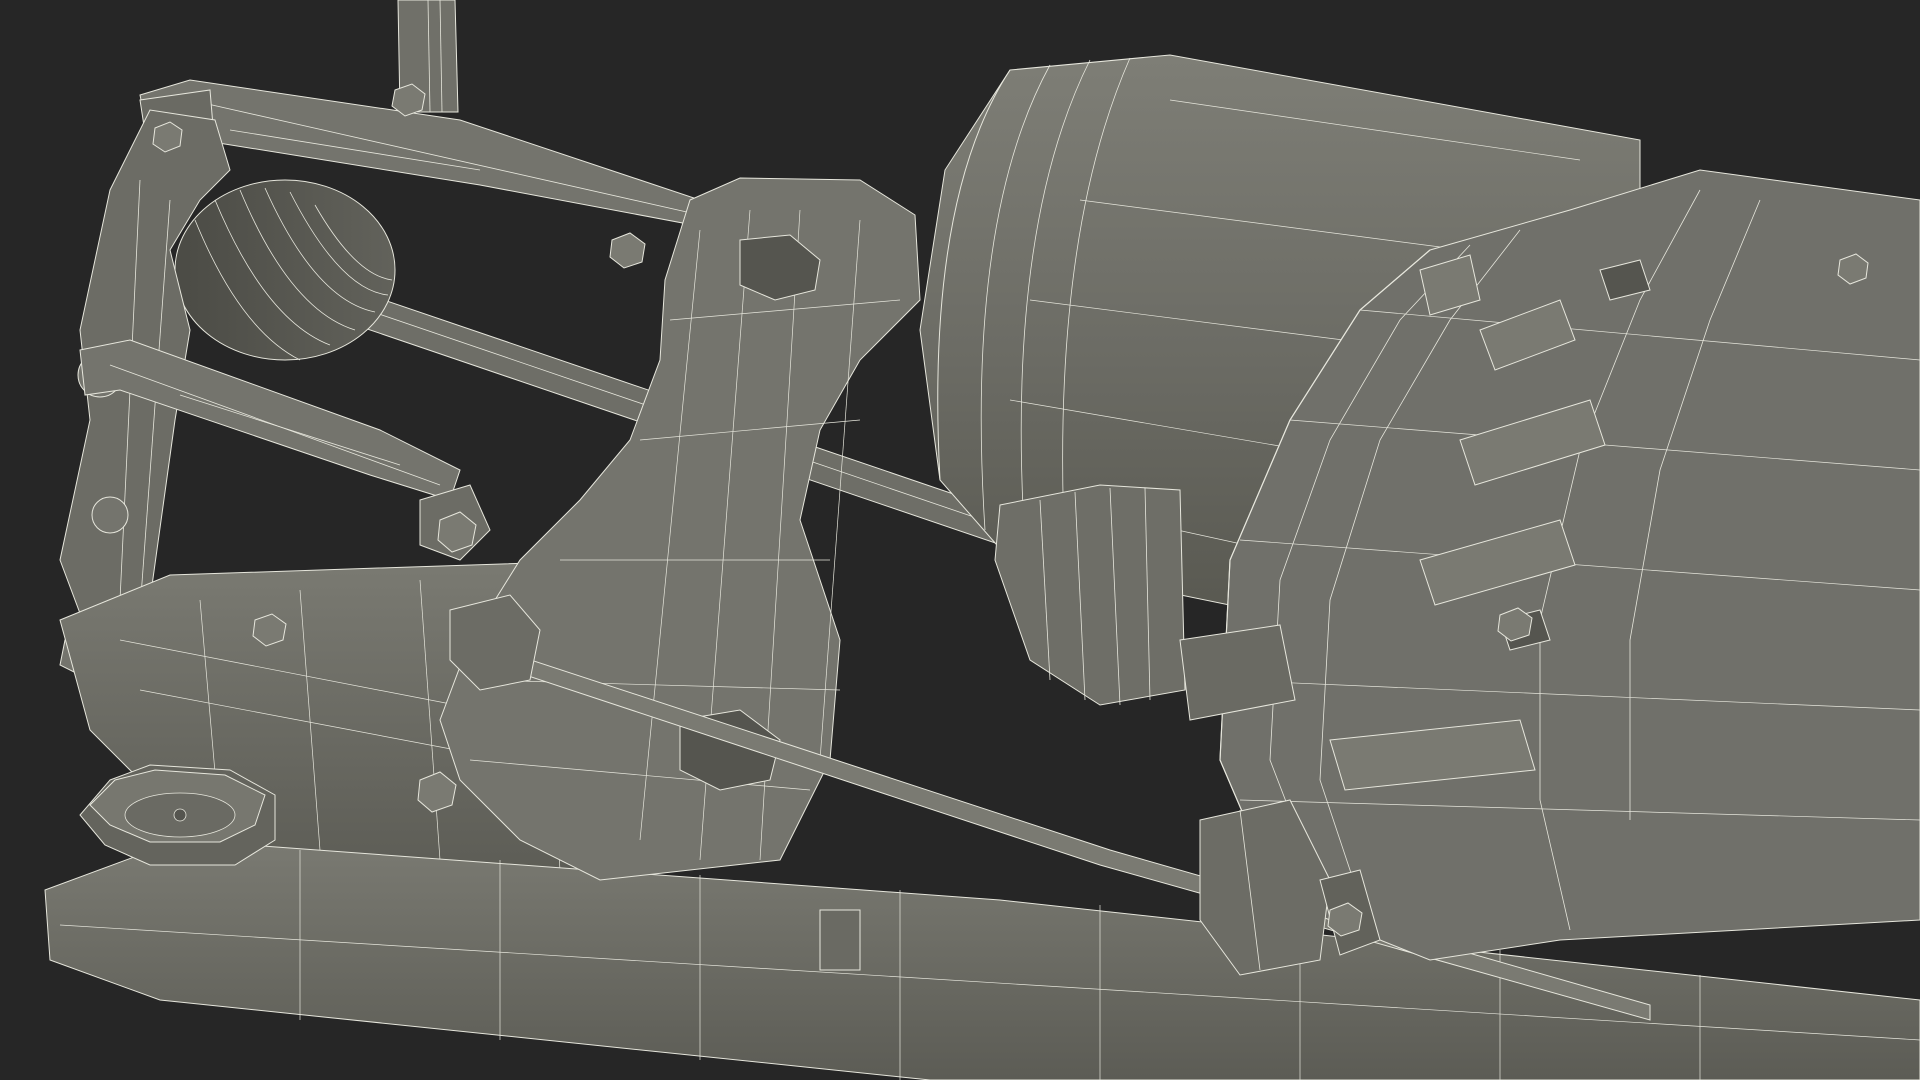 The width and height of the screenshot is (1920, 1080). I want to click on cv-boot, so click(285, 270).